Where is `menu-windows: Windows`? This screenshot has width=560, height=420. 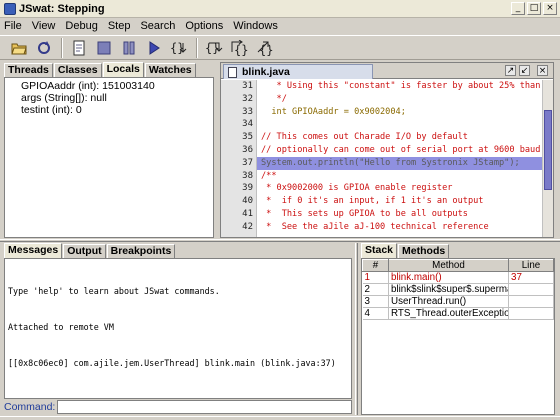
menu-windows: Windows is located at coordinates (255, 26).